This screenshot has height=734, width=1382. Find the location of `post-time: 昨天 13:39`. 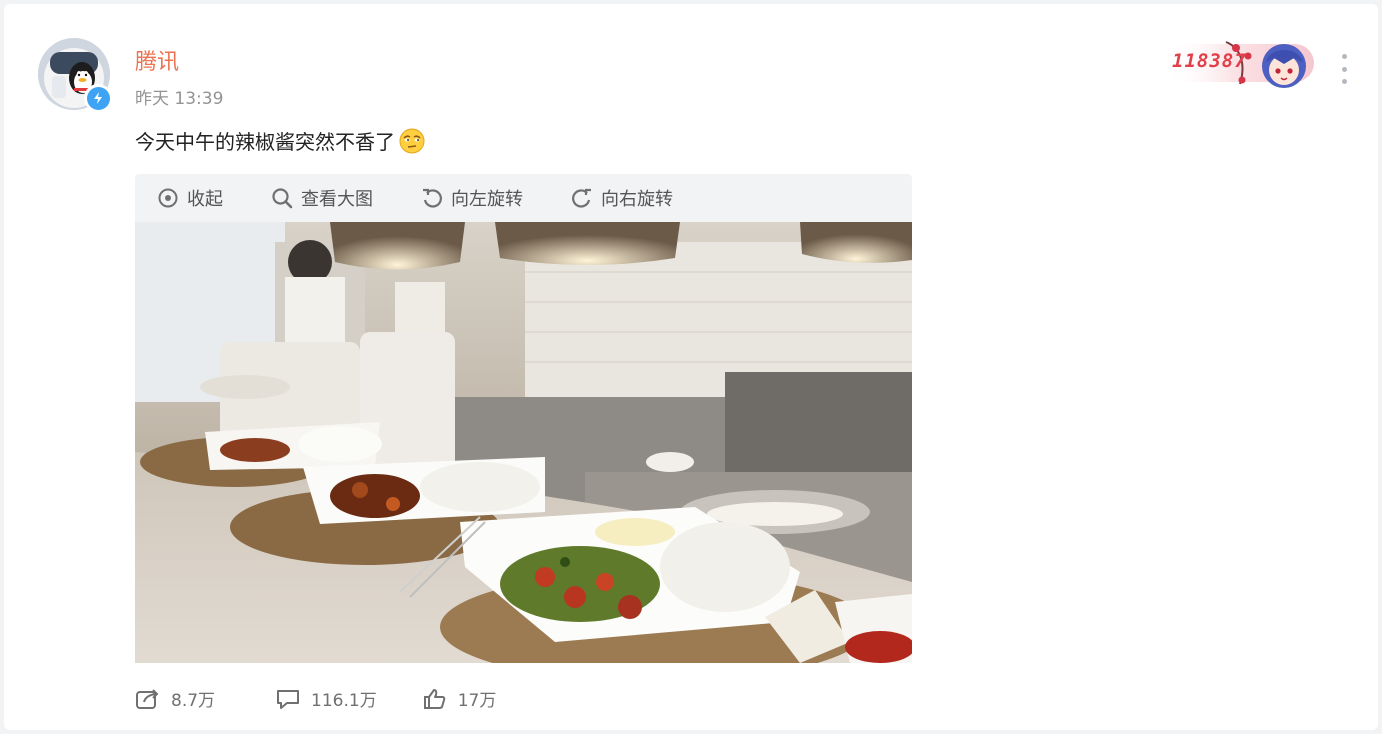

post-time: 昨天 13:39 is located at coordinates (179, 96).